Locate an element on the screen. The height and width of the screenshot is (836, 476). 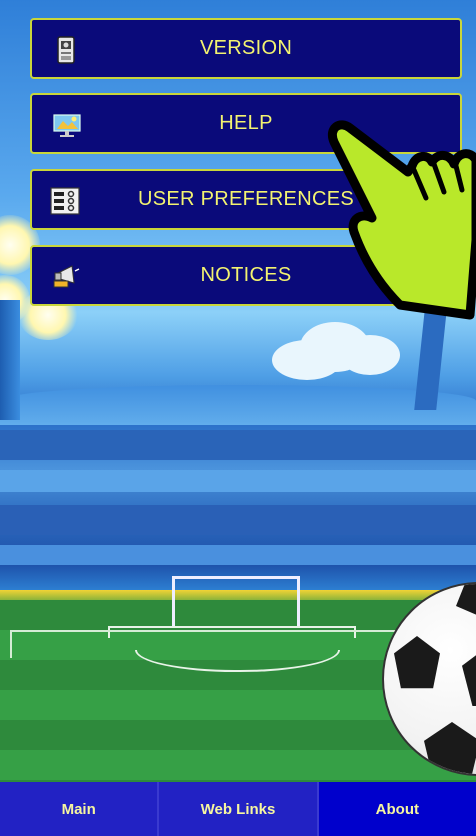
version-button: VERSION is located at coordinates (246, 48).